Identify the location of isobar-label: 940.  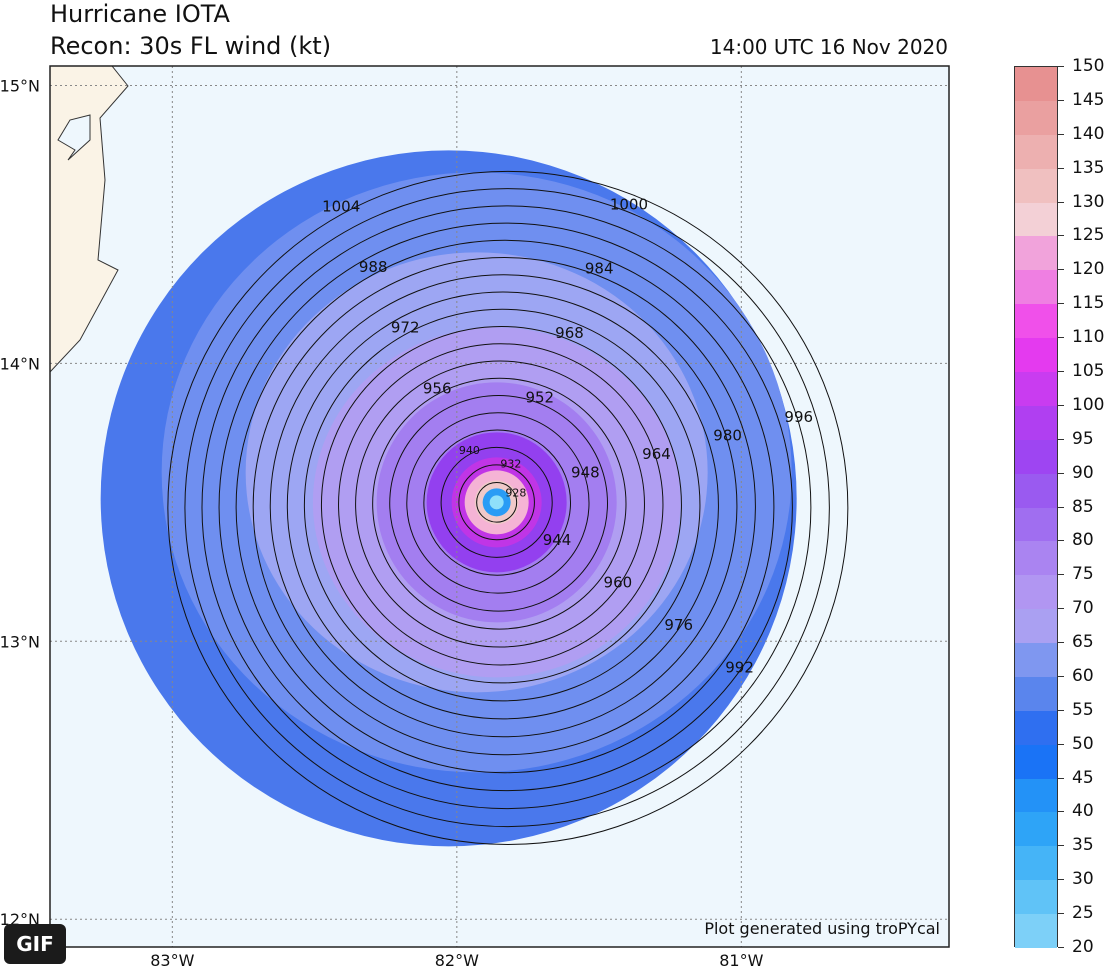
(469, 450).